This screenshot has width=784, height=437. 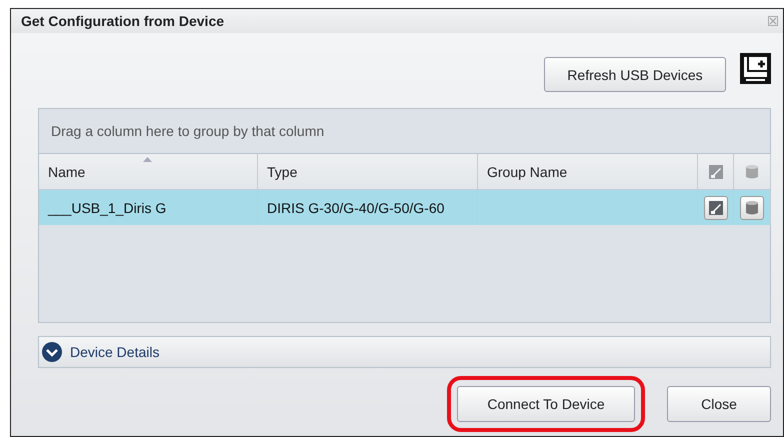 What do you see at coordinates (404, 352) in the screenshot?
I see `device-details-expander: Device Details` at bounding box center [404, 352].